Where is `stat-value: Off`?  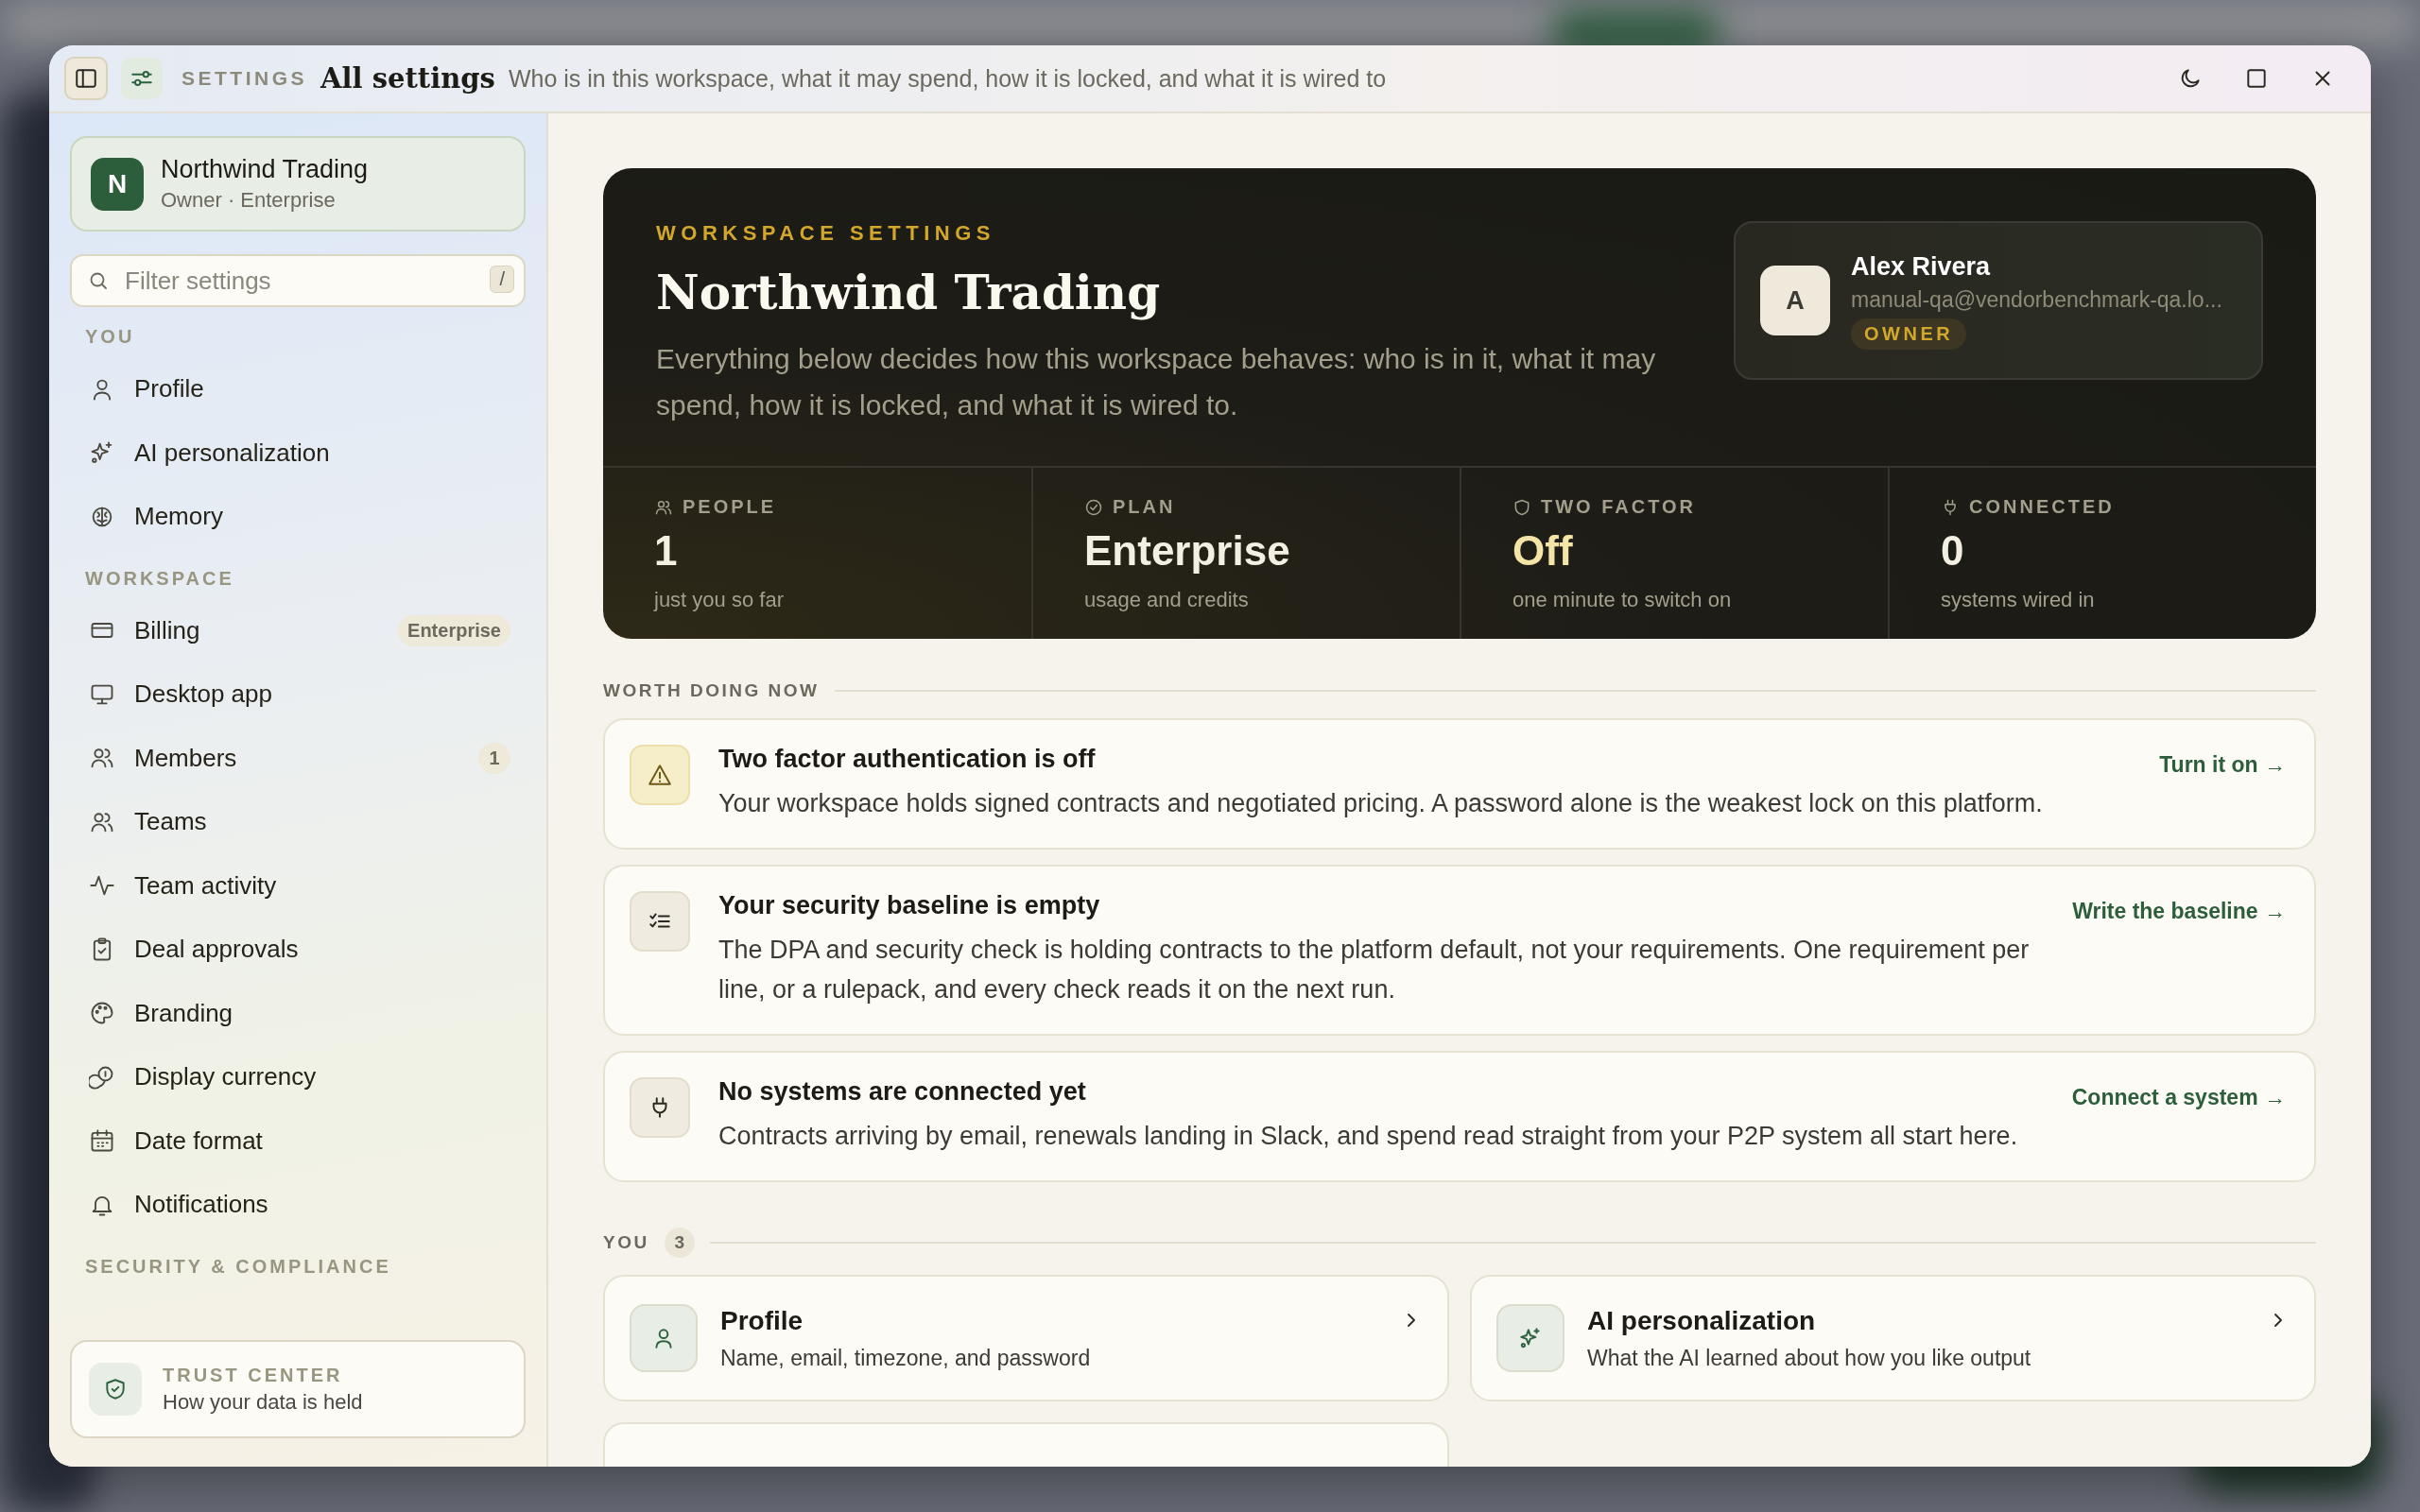
stat-value: Off is located at coordinates (1543, 551).